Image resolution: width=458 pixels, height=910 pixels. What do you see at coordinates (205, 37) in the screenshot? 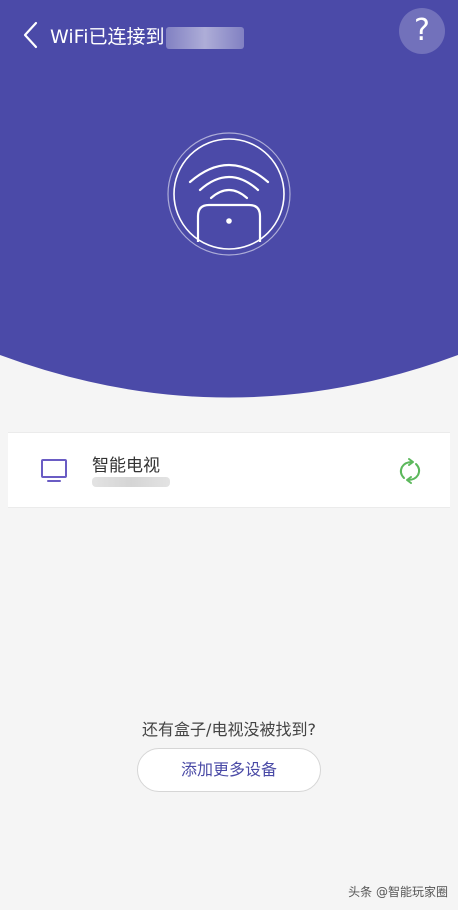
I see `ssid-redacted` at bounding box center [205, 37].